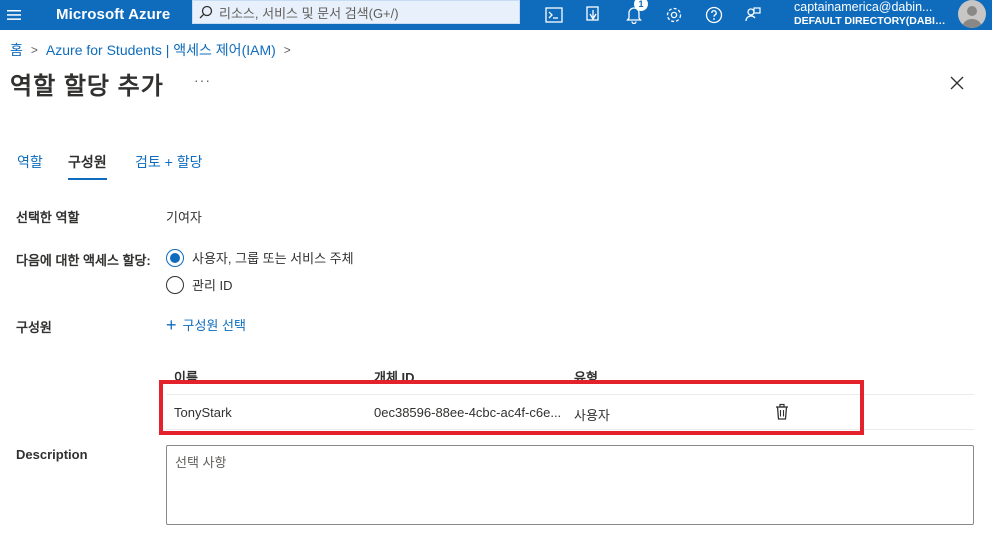 This screenshot has width=992, height=535. What do you see at coordinates (14, 15) in the screenshot?
I see `hamburger-icon` at bounding box center [14, 15].